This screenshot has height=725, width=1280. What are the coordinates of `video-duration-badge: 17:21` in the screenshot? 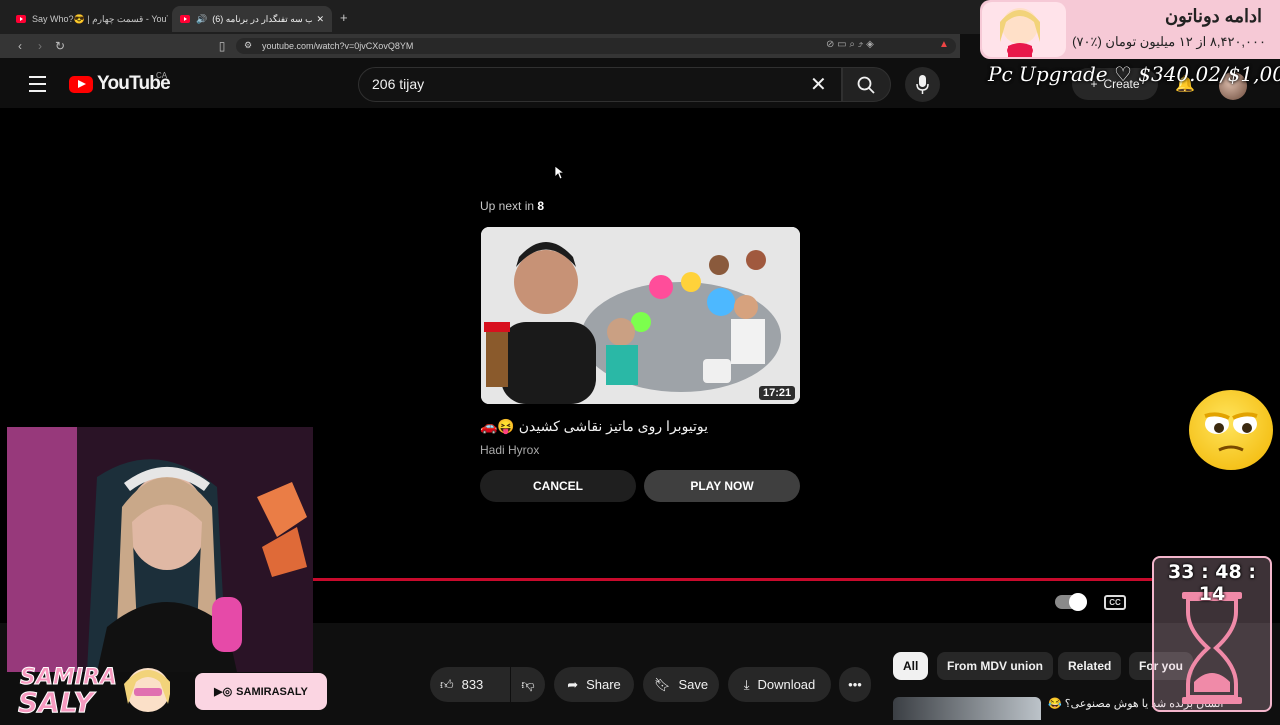 It's located at (777, 393).